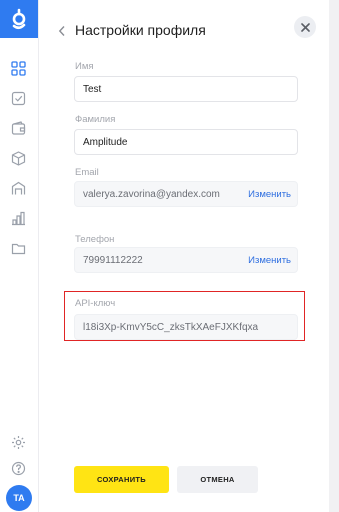 The width and height of the screenshot is (339, 512). I want to click on email-field: valerya.zavorina@yandex.com Изменить, so click(186, 194).